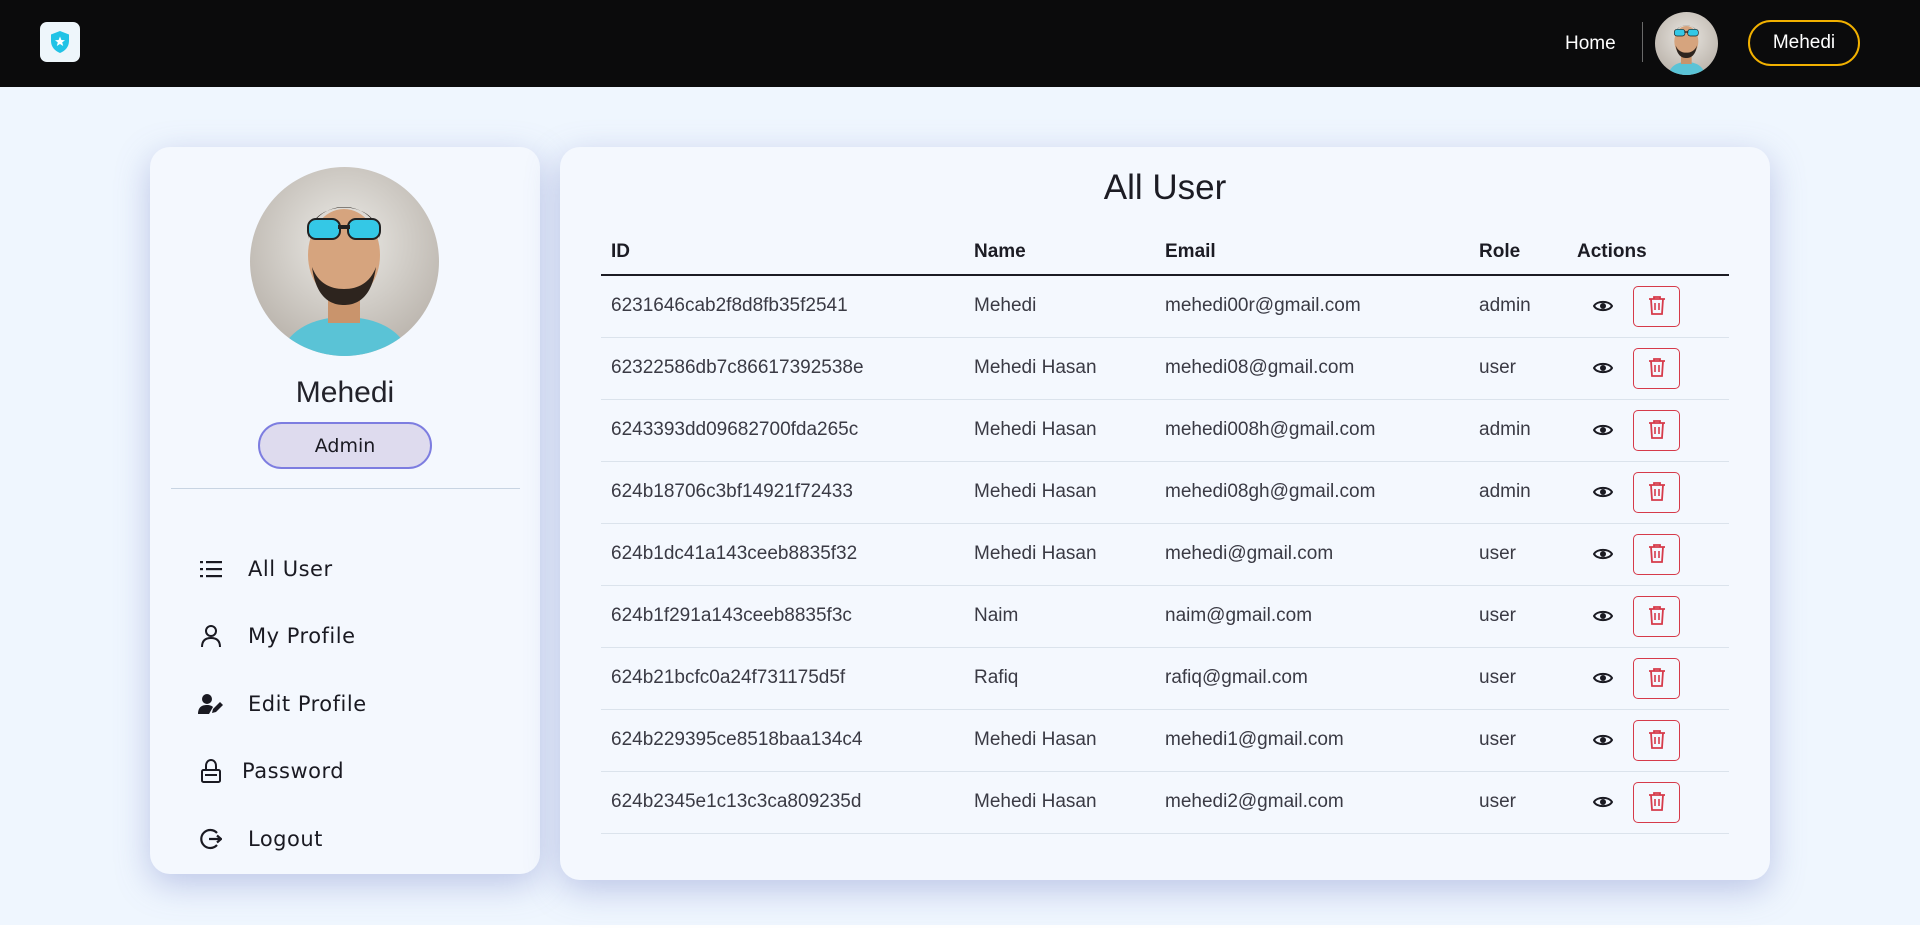 This screenshot has height=935, width=1920. Describe the element at coordinates (782, 252) in the screenshot. I see `column-header-id: ID` at that location.